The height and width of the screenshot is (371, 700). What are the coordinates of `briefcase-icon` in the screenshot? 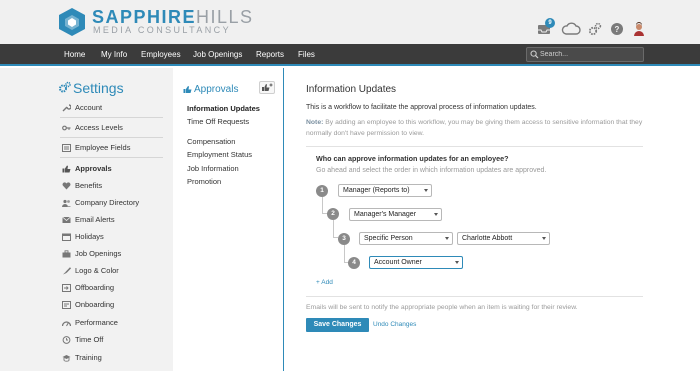 It's located at (66, 254).